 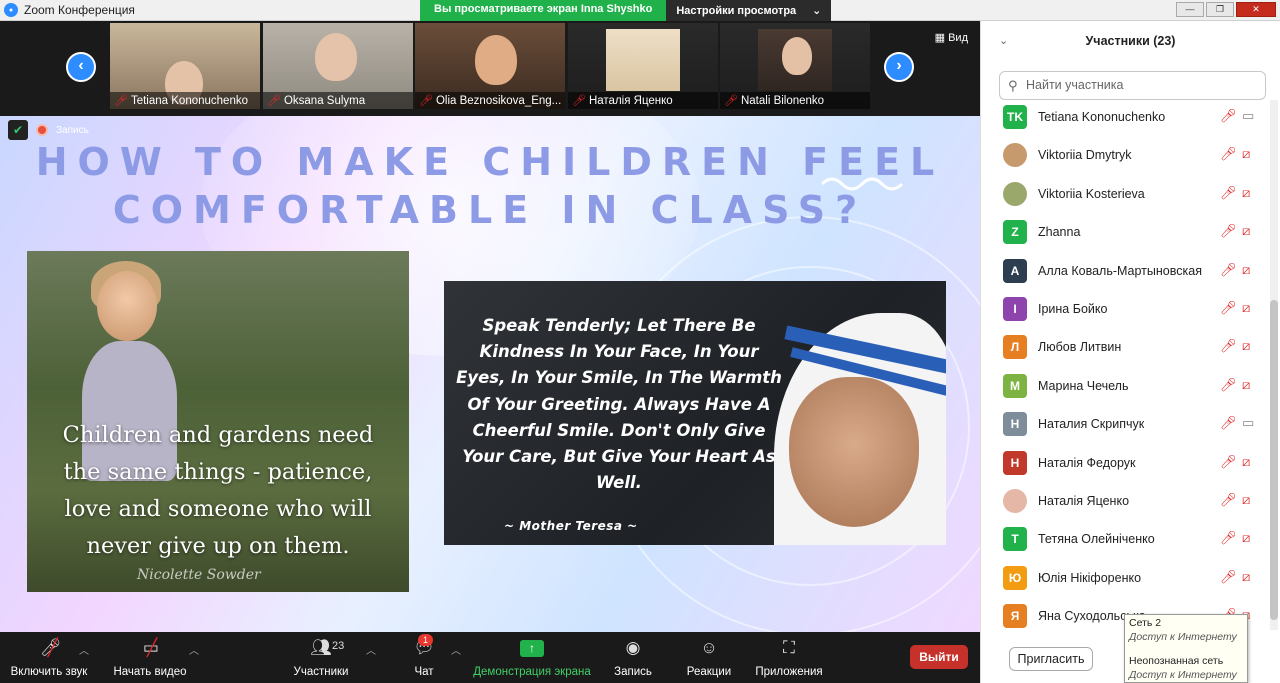 I want to click on chevron-down-icon: ⌄, so click(x=817, y=11).